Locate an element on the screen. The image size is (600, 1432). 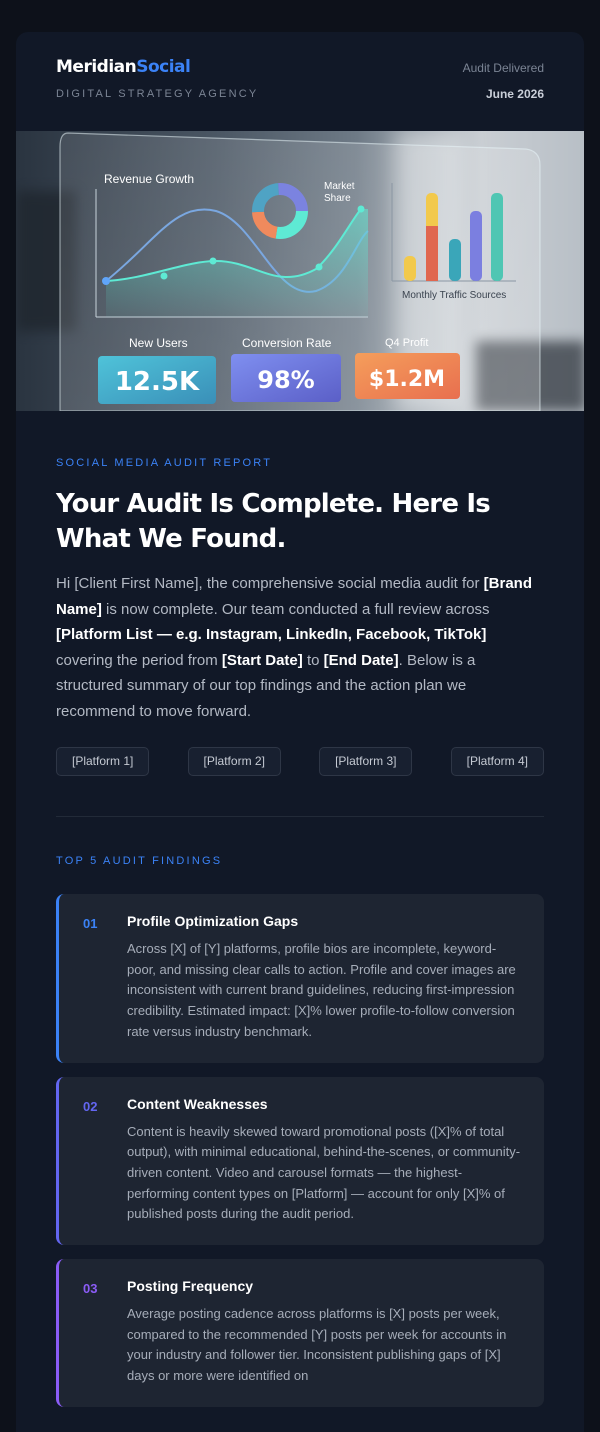
delivery-date: June 2026 is located at coordinates (514, 94).